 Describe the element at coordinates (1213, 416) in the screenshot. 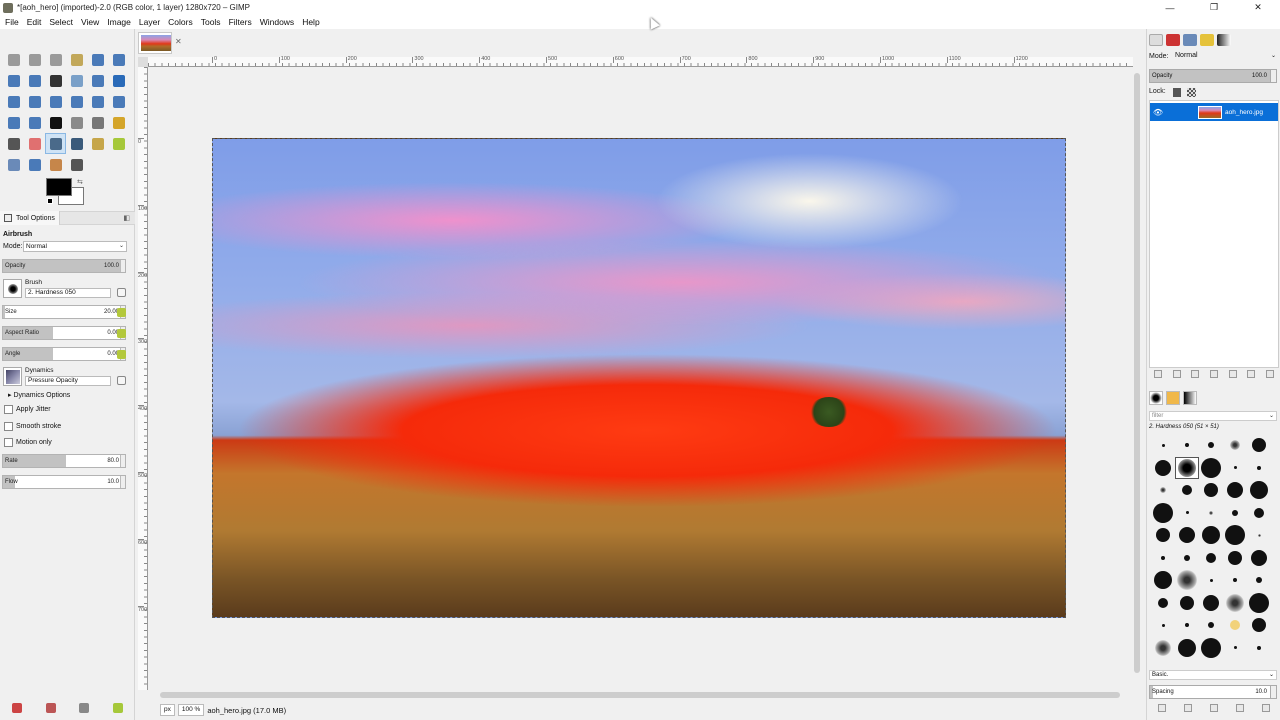

I see `brush-filter-field: filter ⌄` at that location.